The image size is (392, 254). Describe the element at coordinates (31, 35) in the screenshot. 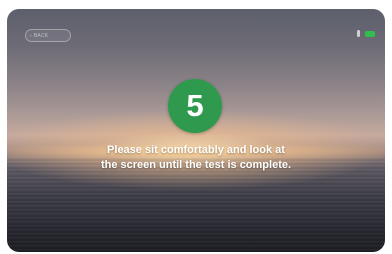

I see `chevron-left-icon: ‹` at that location.